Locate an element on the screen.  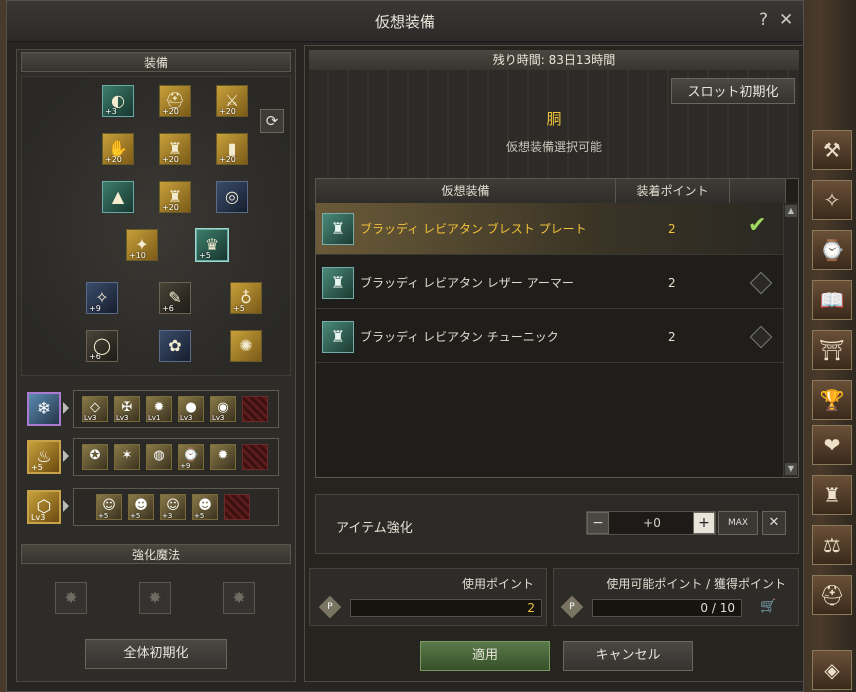
axes-icon: ⚒ is located at coordinates (832, 150).